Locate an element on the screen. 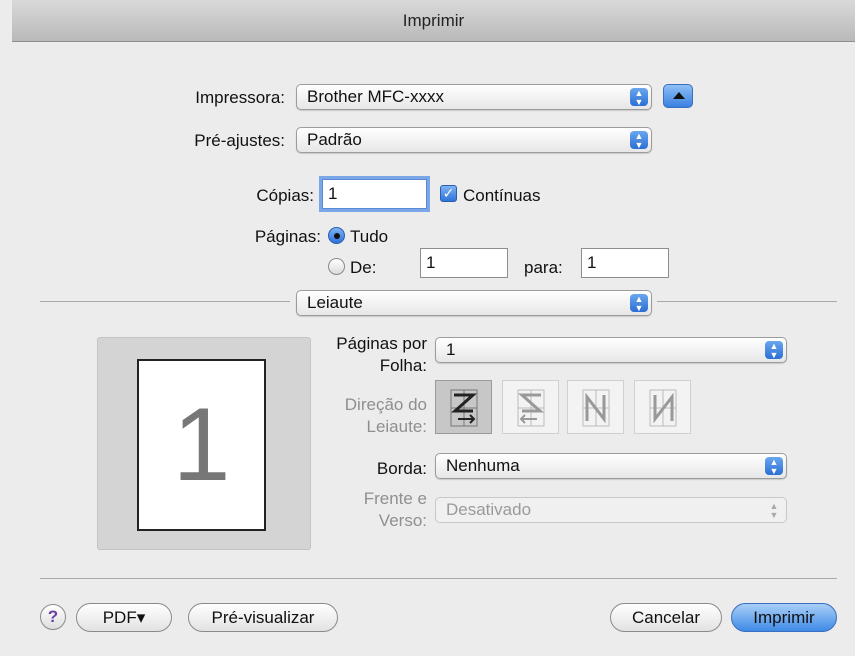 This screenshot has height=656, width=855. pages-per-sheet-label-line1: Páginas por is located at coordinates (381, 343).